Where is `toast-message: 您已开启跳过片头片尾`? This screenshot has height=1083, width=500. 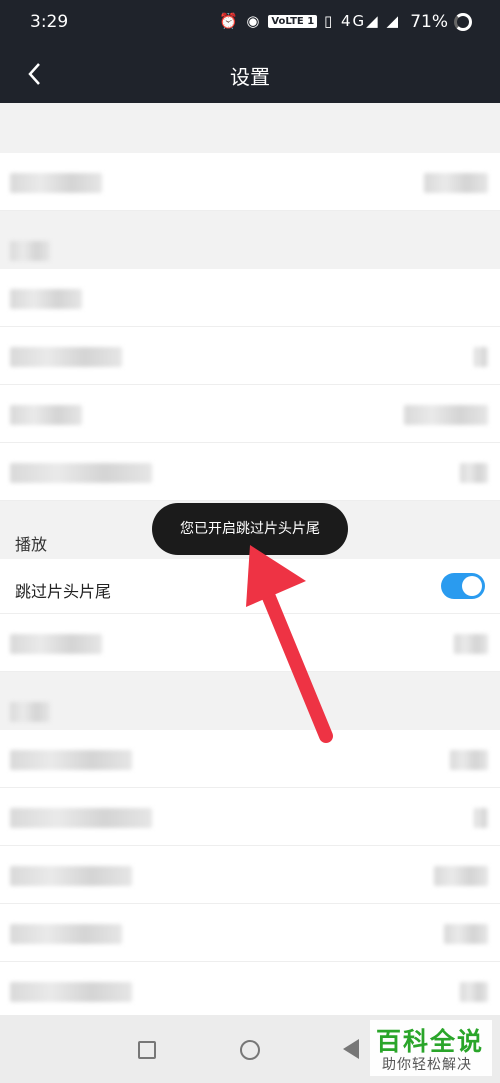 toast-message: 您已开启跳过片头片尾 is located at coordinates (250, 529).